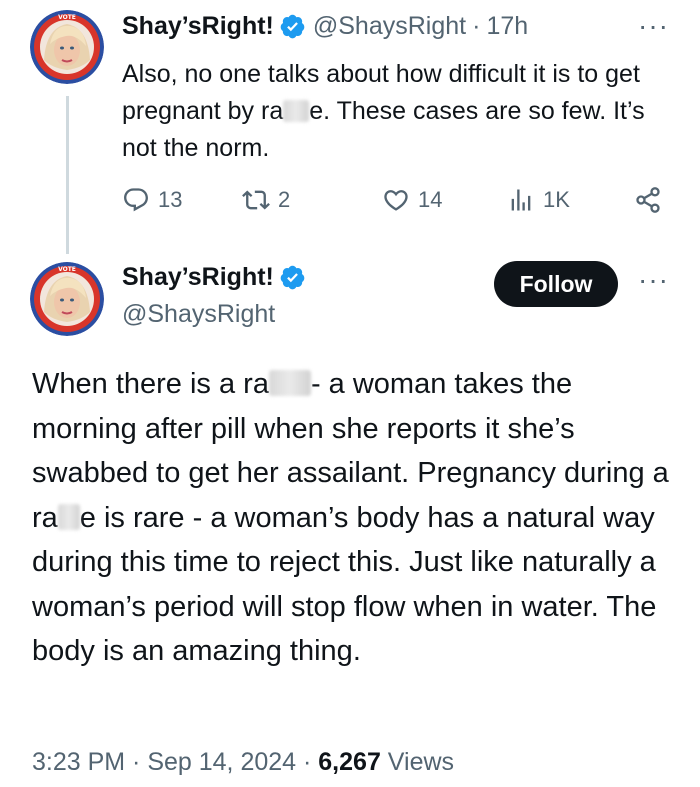 The width and height of the screenshot is (700, 787). I want to click on tweet1-avatar: VOTE, so click(67, 47).